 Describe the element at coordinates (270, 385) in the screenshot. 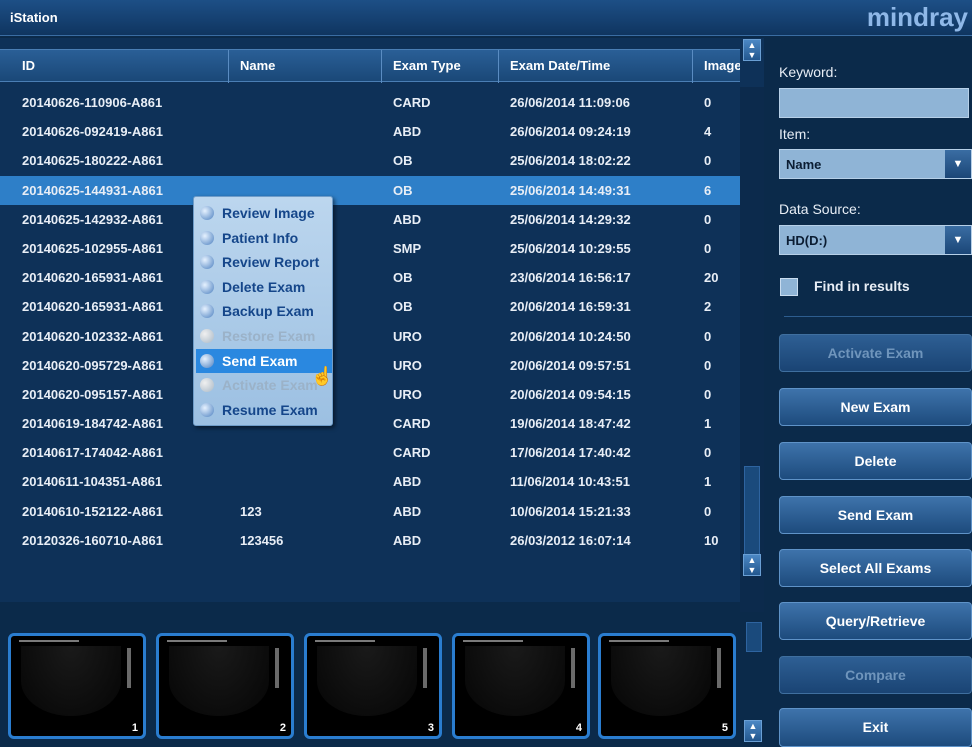

I see `menu-item-label: Activate Exam` at that location.